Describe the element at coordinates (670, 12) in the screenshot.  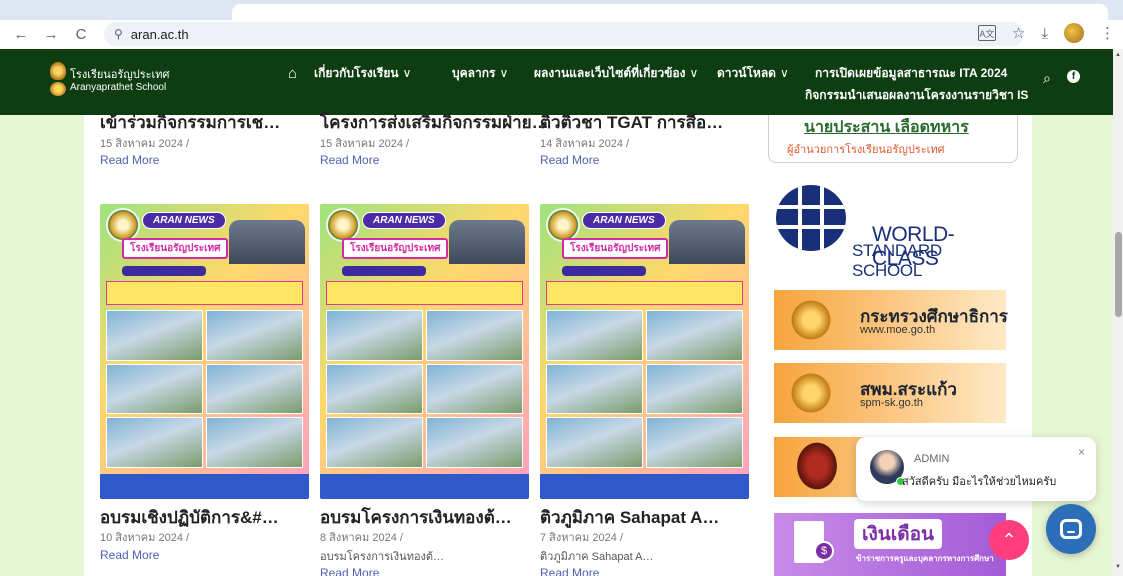
I see `active-tab` at that location.